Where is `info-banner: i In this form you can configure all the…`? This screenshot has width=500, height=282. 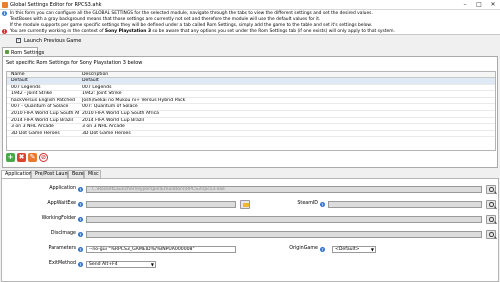
info-banner: i In this form you can configure all the… is located at coordinates (250, 22).